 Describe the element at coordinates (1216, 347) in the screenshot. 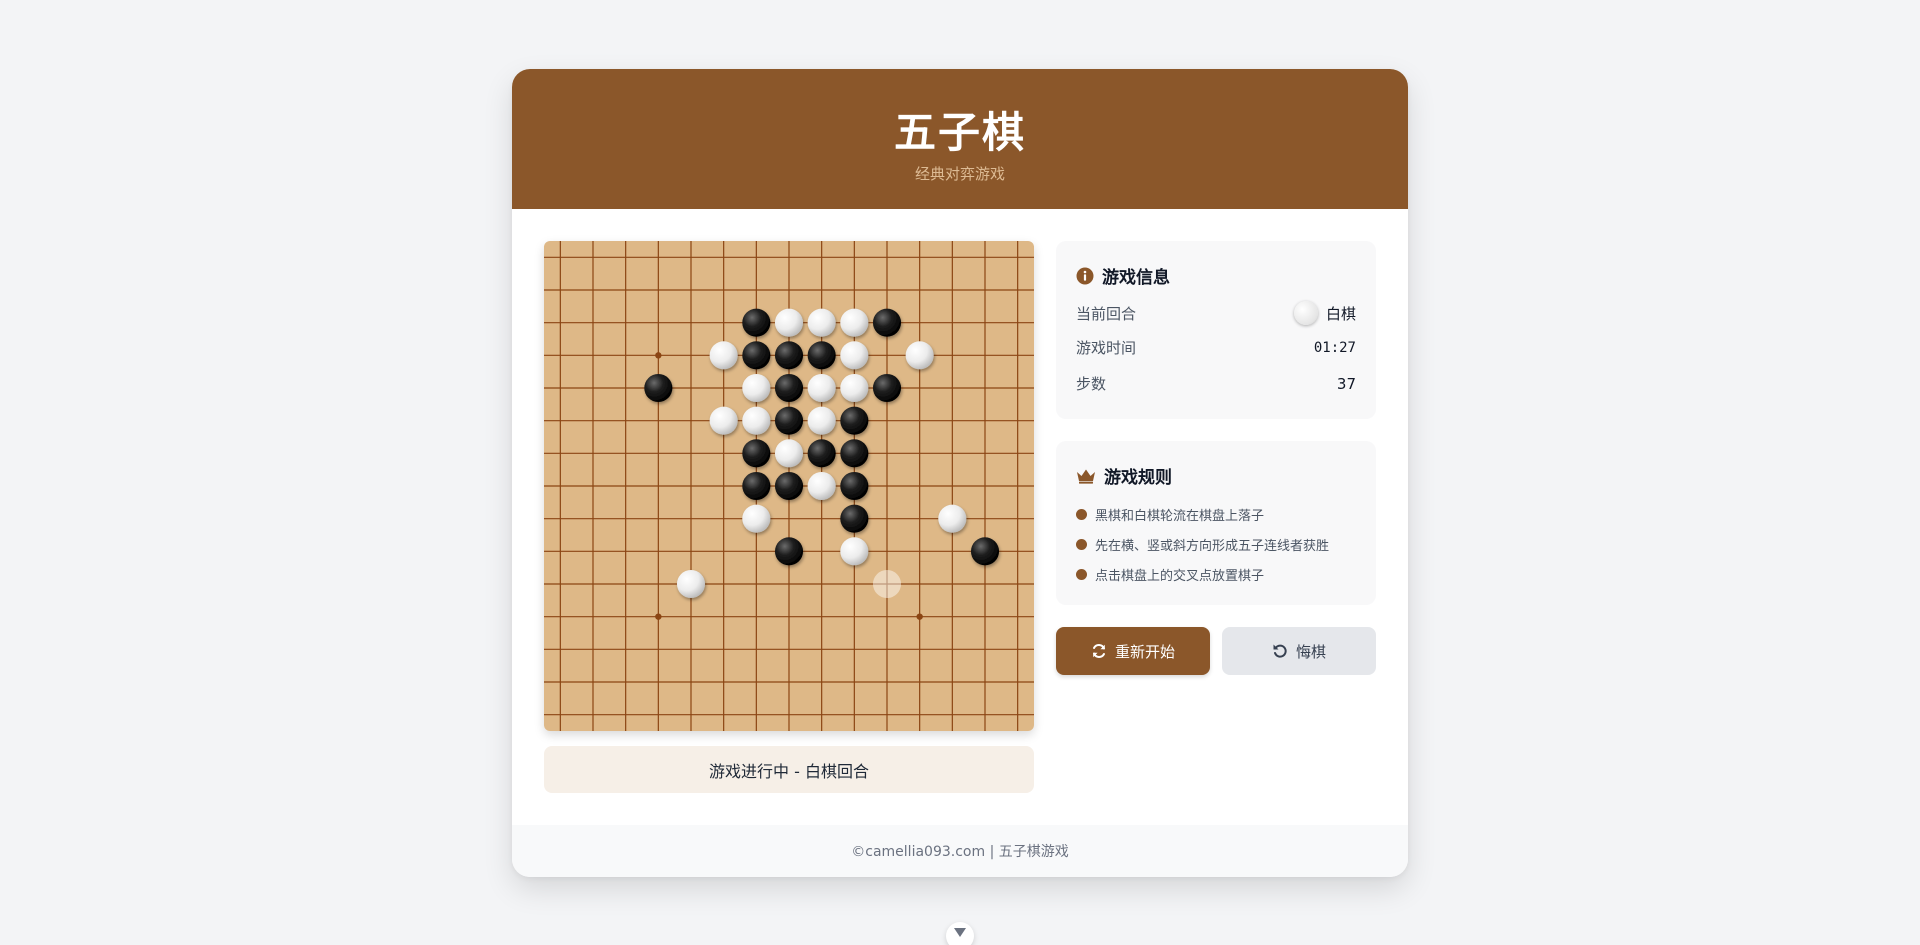

I see `game-time-row: 游戏时间 01:27` at that location.